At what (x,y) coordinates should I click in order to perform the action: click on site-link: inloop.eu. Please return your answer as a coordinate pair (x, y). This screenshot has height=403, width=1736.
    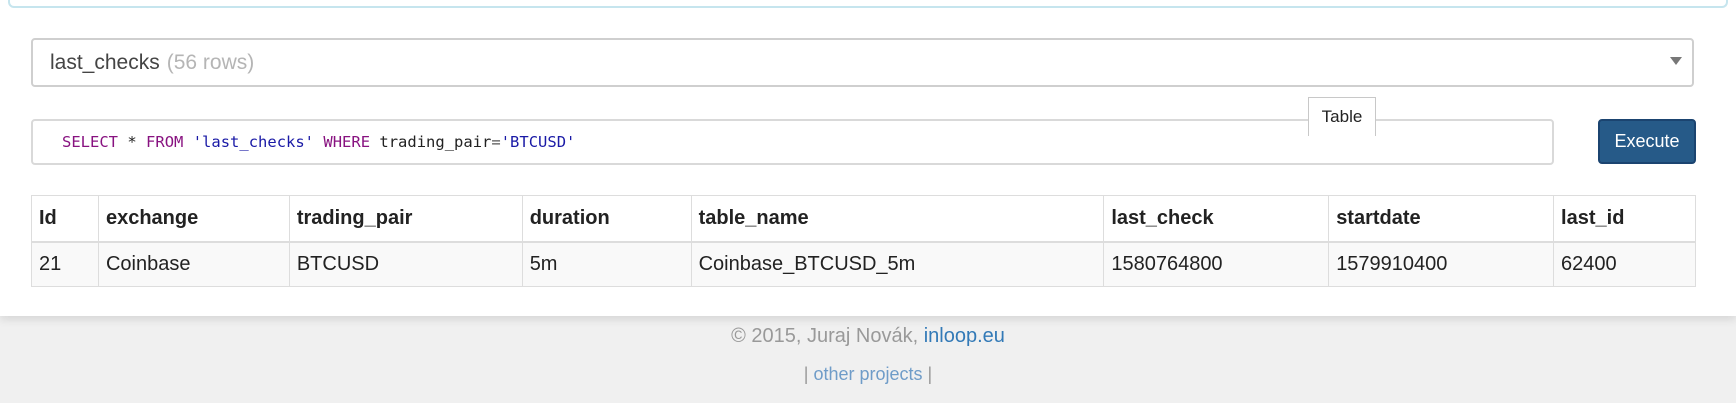
    Looking at the image, I should click on (964, 336).